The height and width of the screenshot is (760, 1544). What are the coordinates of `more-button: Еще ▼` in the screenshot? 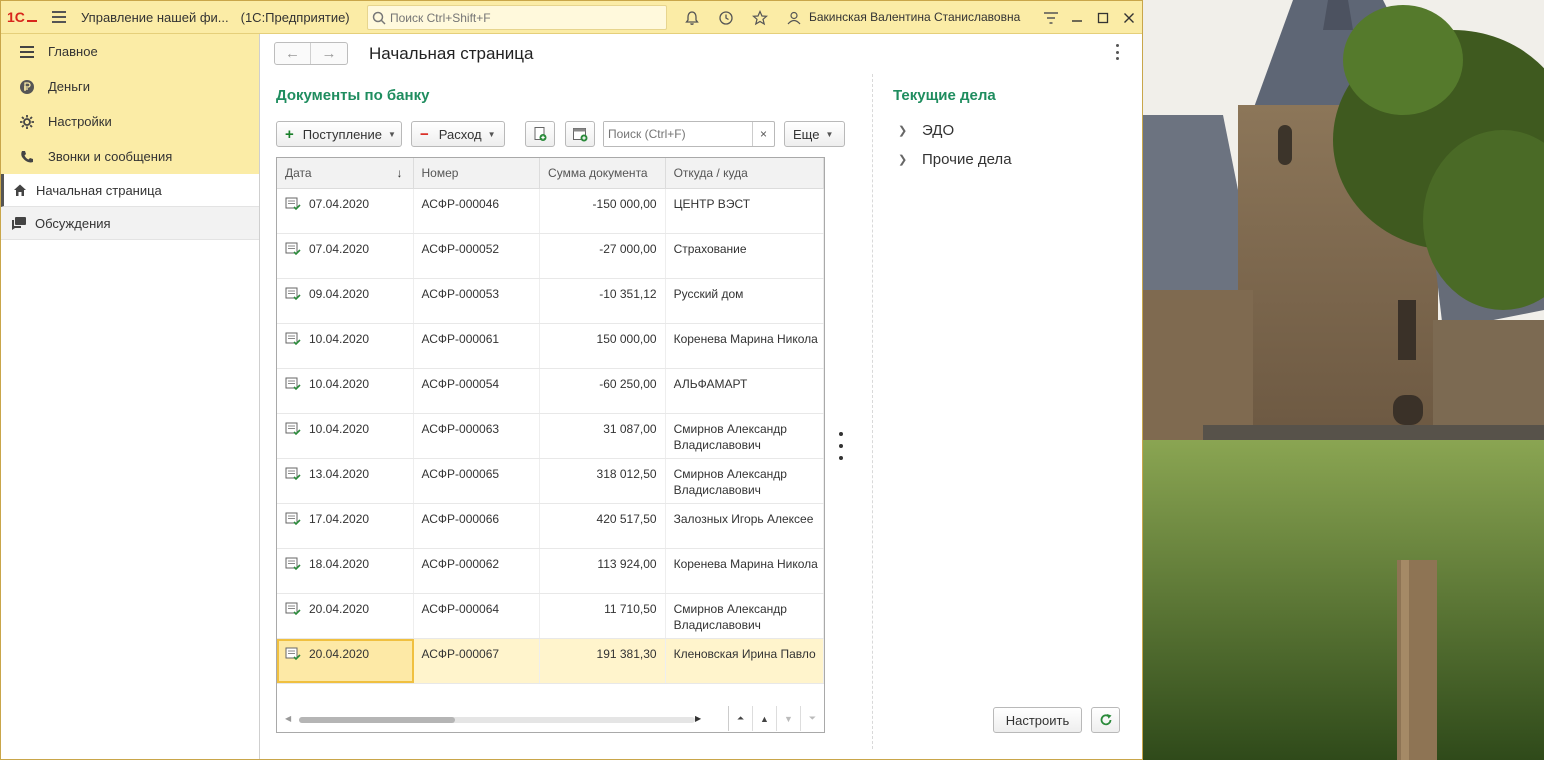 It's located at (814, 134).